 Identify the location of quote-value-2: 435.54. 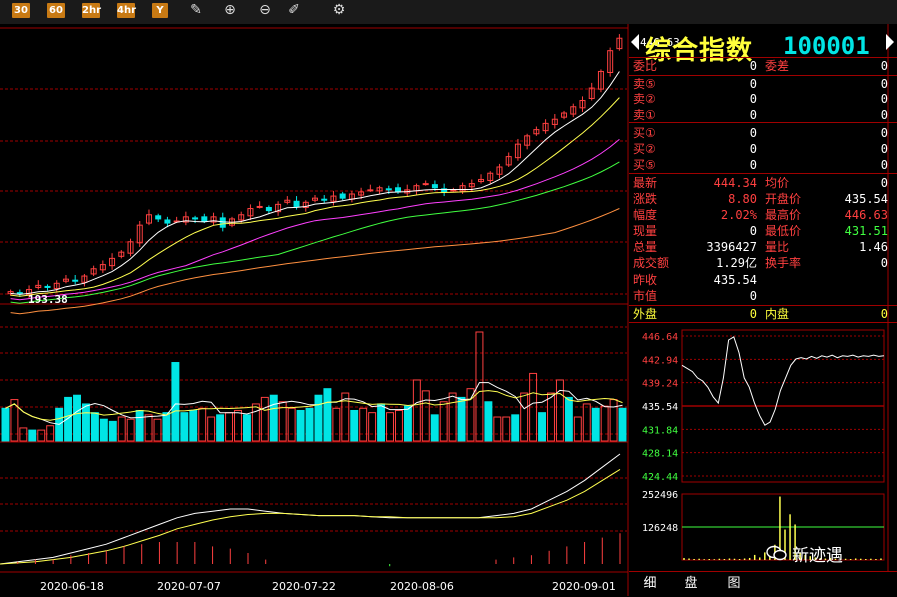
(866, 199).